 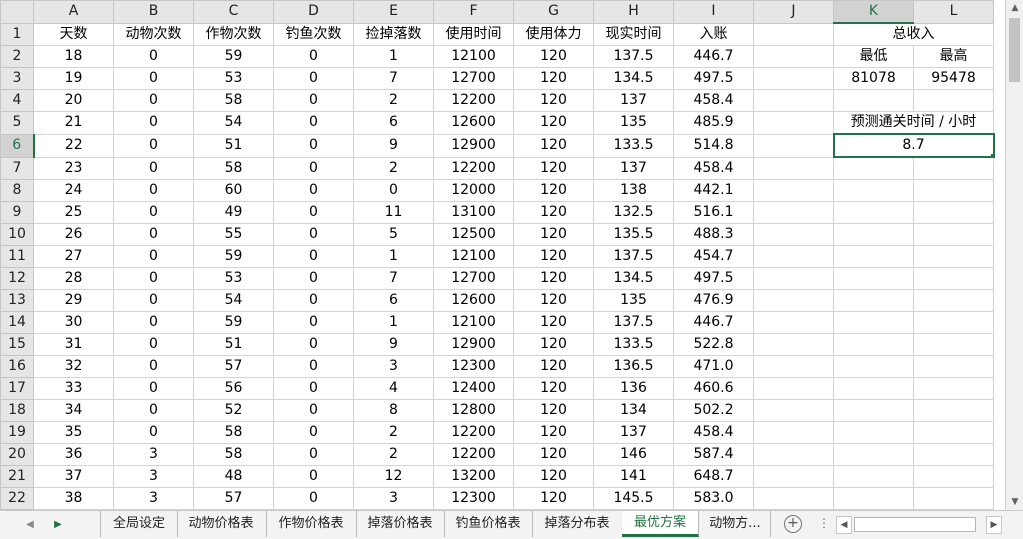 What do you see at coordinates (17, 498) in the screenshot?
I see `row-header: 22` at bounding box center [17, 498].